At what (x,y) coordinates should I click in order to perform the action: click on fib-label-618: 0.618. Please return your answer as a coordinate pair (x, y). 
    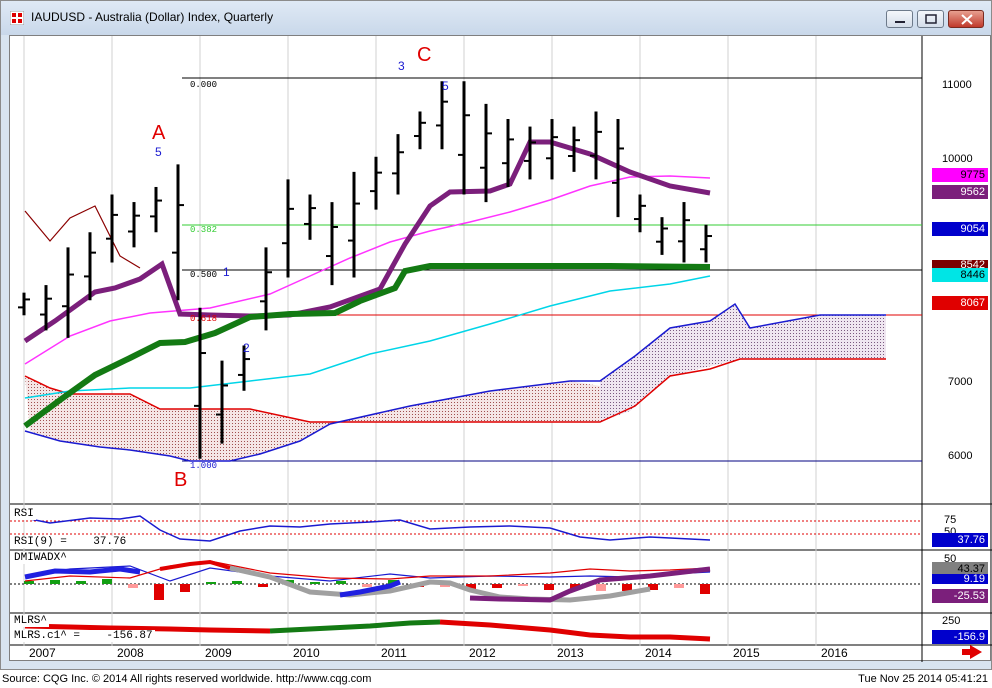
    Looking at the image, I should click on (204, 319).